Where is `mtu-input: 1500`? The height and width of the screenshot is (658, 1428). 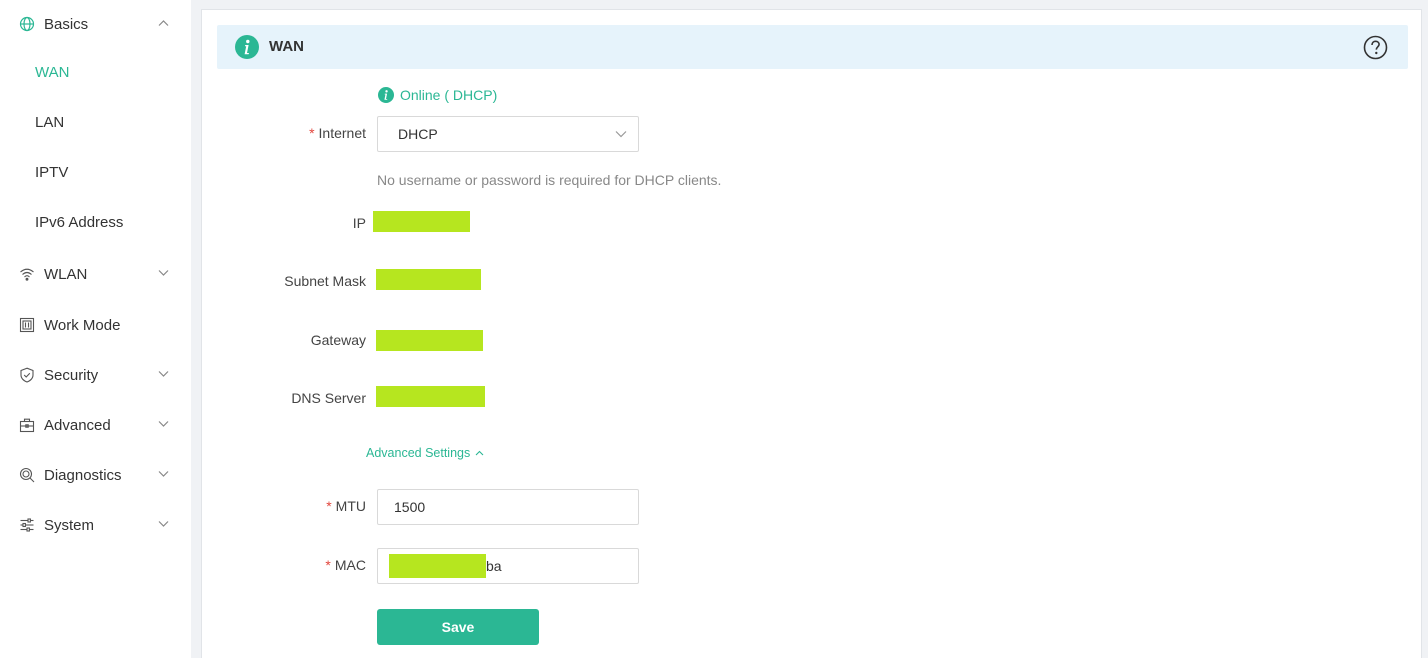
mtu-input: 1500 is located at coordinates (508, 507).